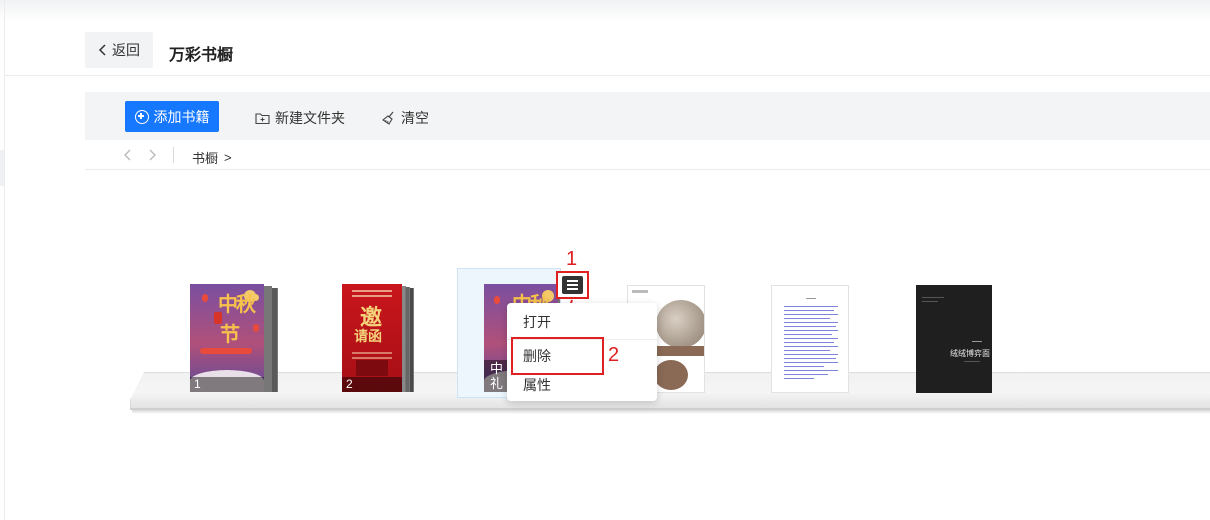  What do you see at coordinates (582, 322) in the screenshot?
I see `context-menu-open: 打开` at bounding box center [582, 322].